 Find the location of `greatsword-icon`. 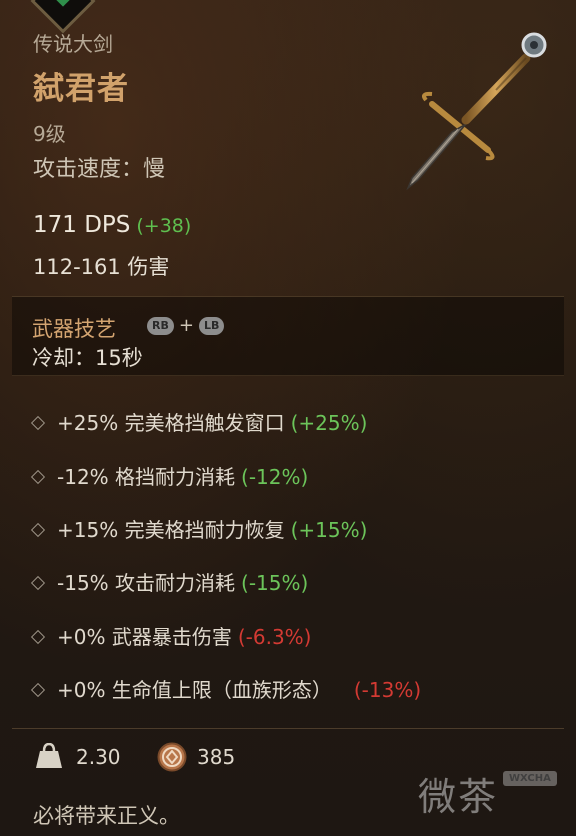

greatsword-icon is located at coordinates (476, 111).